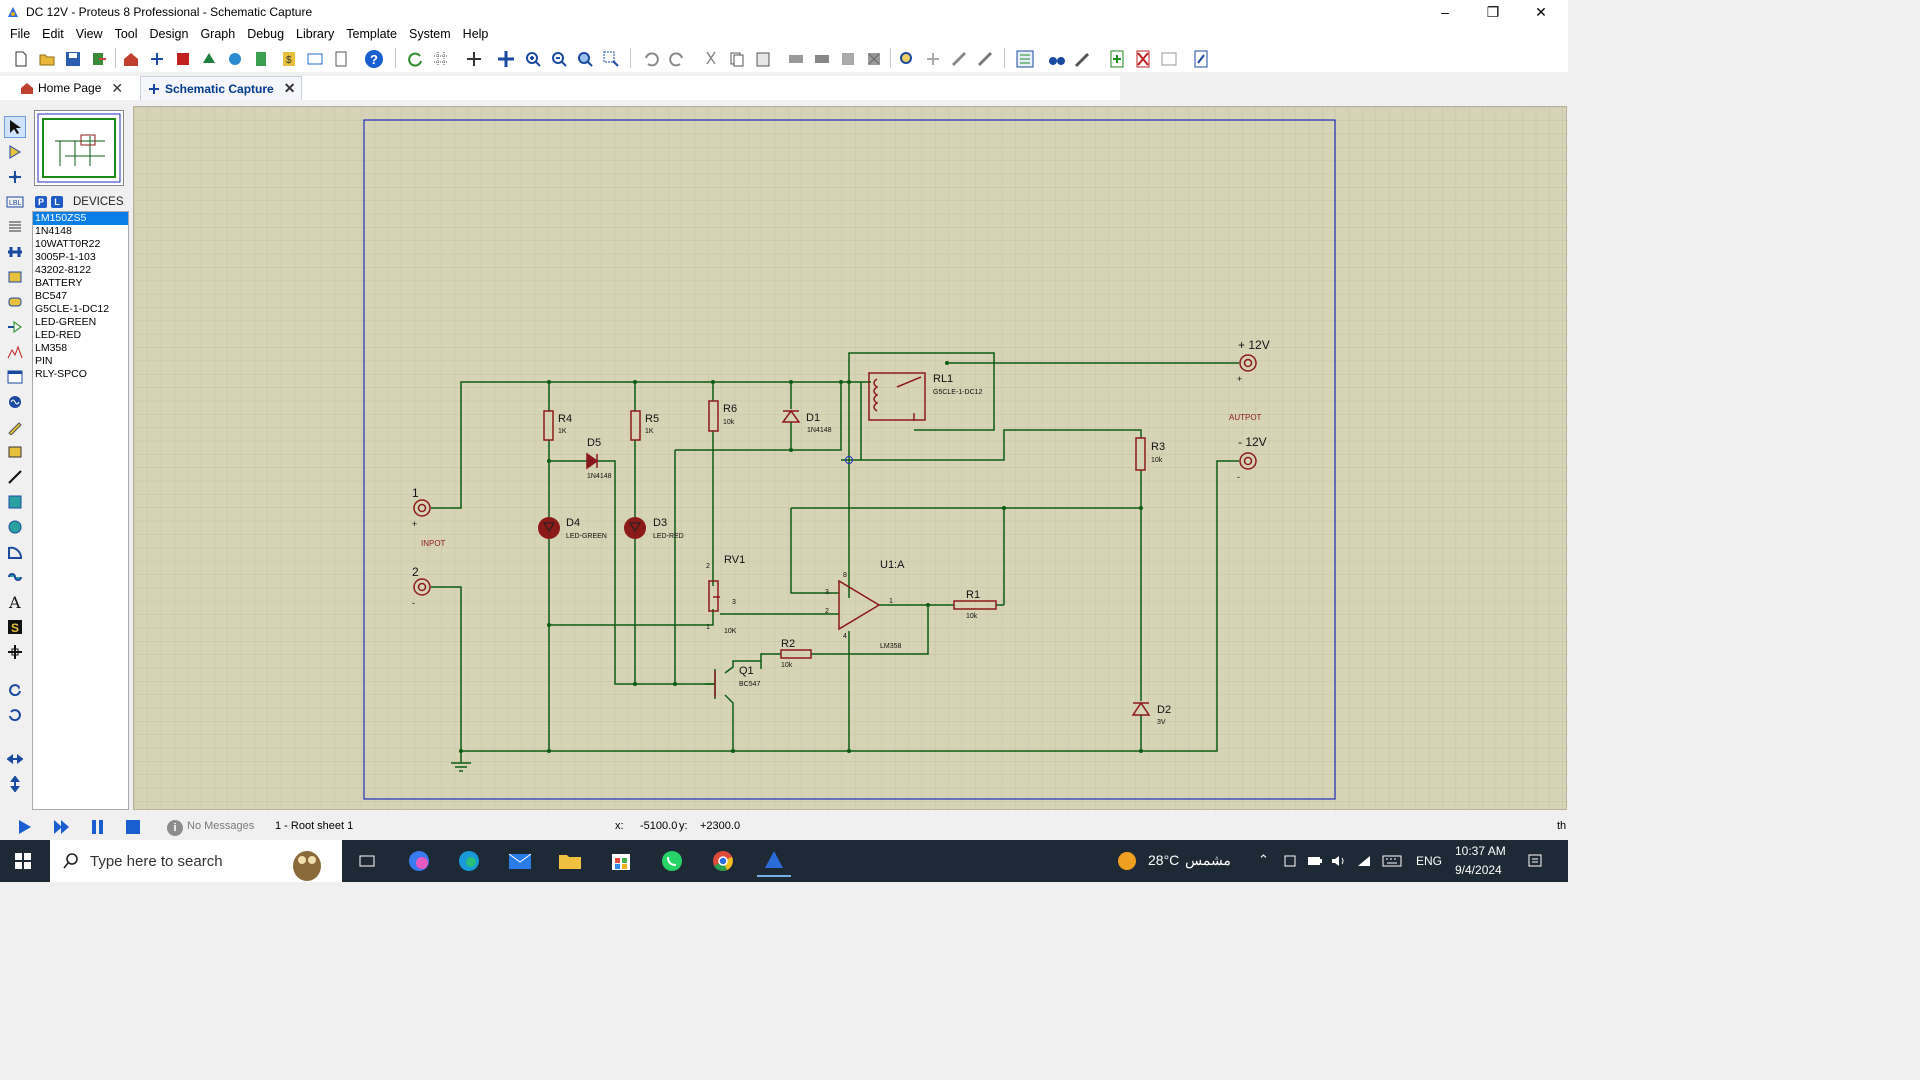 The image size is (1920, 1080). I want to click on source-code-icon, so click(315, 59).